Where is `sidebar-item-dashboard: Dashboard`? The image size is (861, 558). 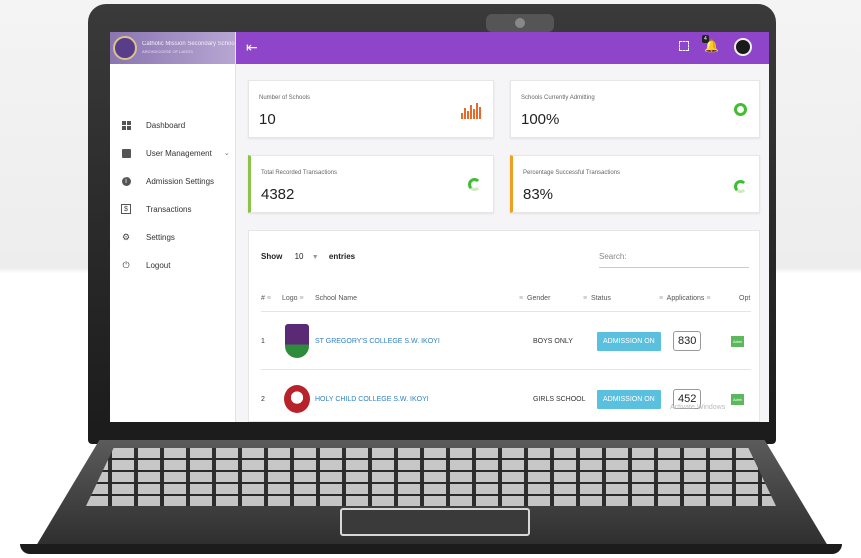 sidebar-item-dashboard: Dashboard is located at coordinates (172, 125).